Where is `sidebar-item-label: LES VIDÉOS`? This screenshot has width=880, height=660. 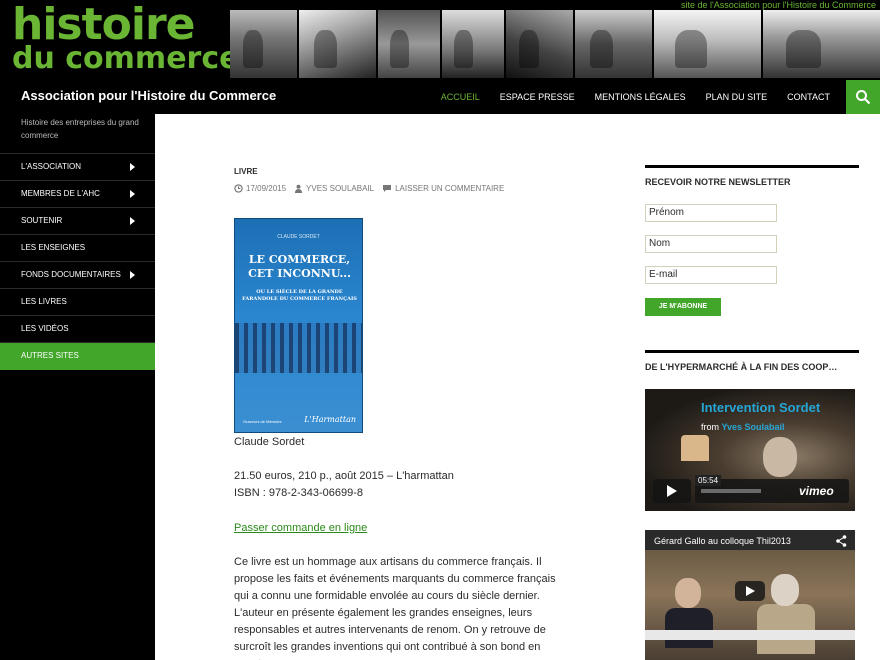
sidebar-item-label: LES VIDÉOS is located at coordinates (45, 328).